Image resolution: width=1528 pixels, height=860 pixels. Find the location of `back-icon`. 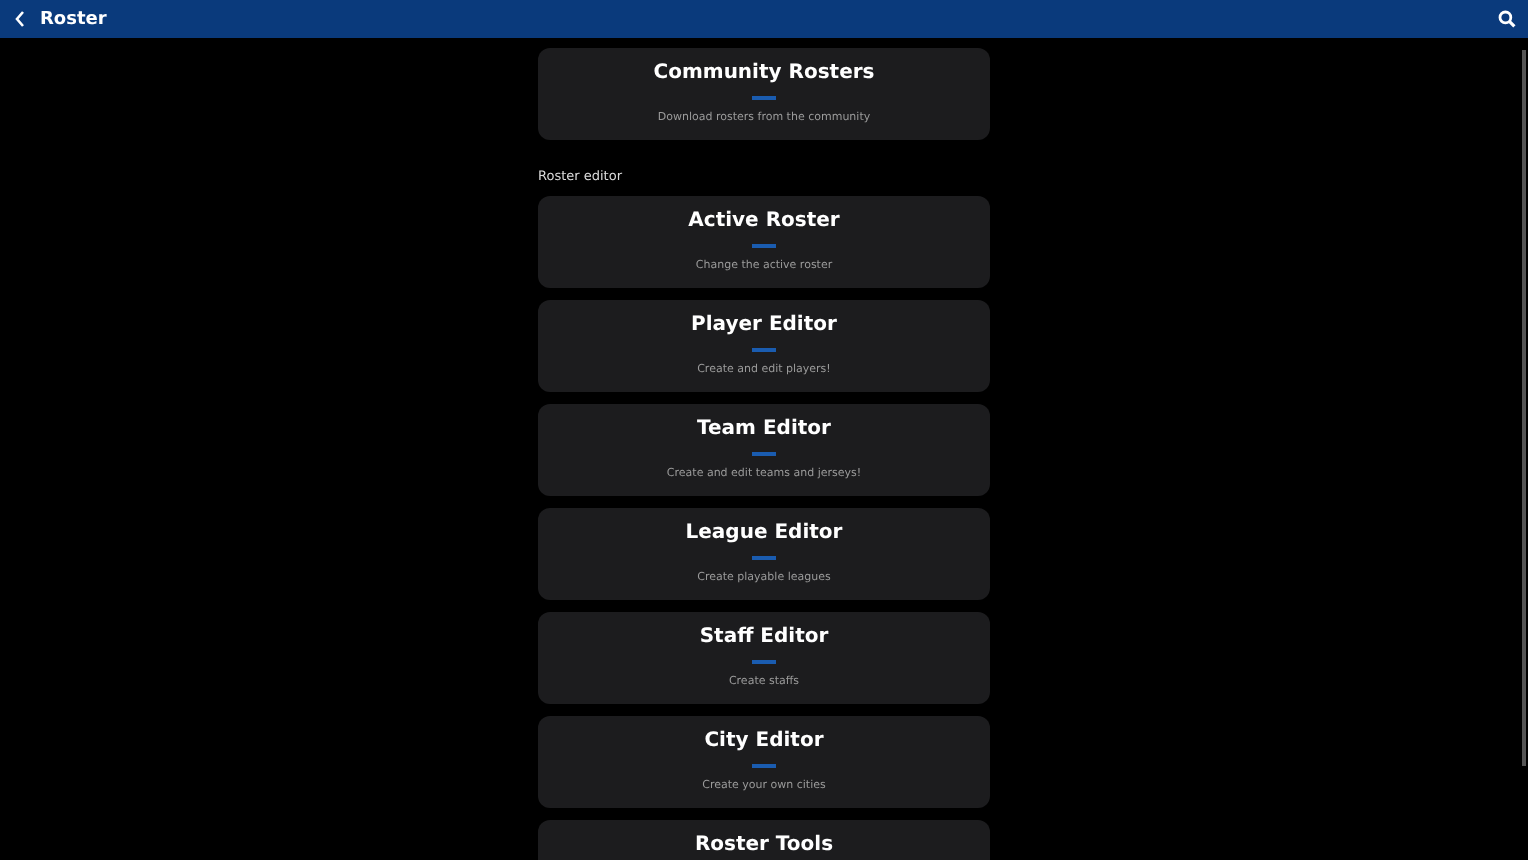

back-icon is located at coordinates (20, 19).